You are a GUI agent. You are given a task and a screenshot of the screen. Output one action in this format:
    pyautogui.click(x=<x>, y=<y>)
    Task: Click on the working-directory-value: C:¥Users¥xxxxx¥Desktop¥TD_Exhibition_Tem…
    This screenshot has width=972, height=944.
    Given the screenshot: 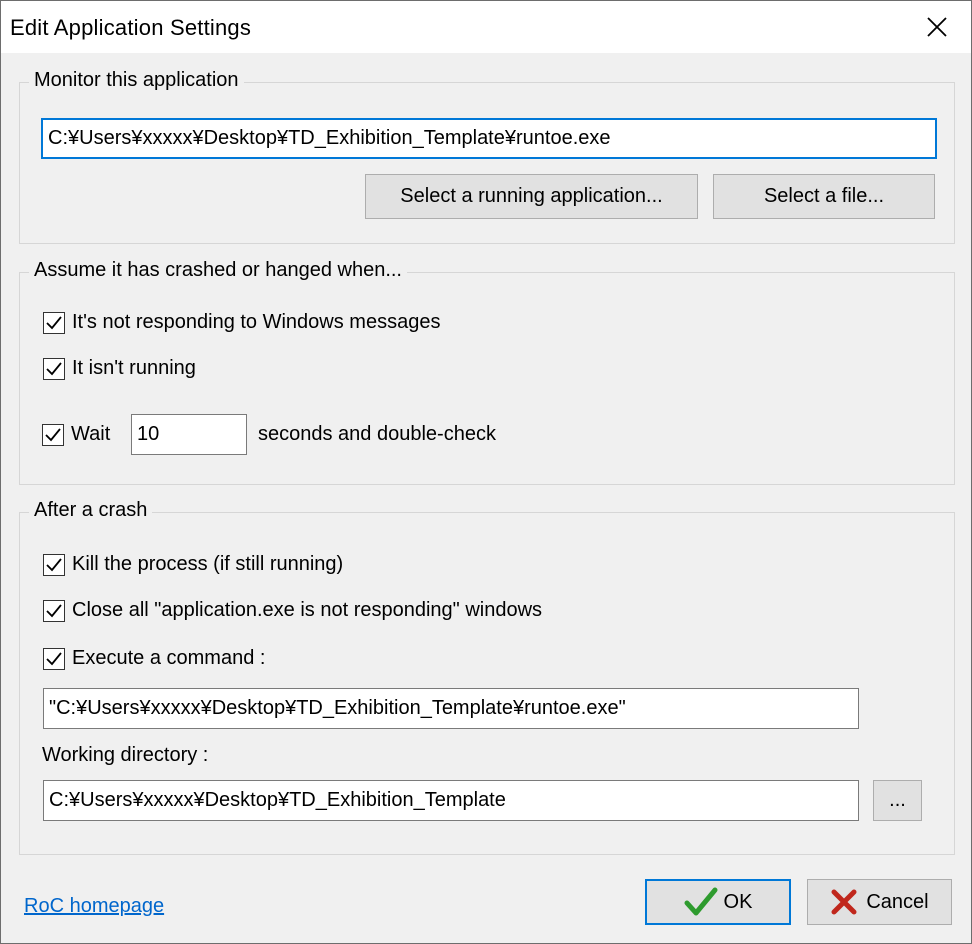 What is the action you would take?
    pyautogui.click(x=277, y=800)
    